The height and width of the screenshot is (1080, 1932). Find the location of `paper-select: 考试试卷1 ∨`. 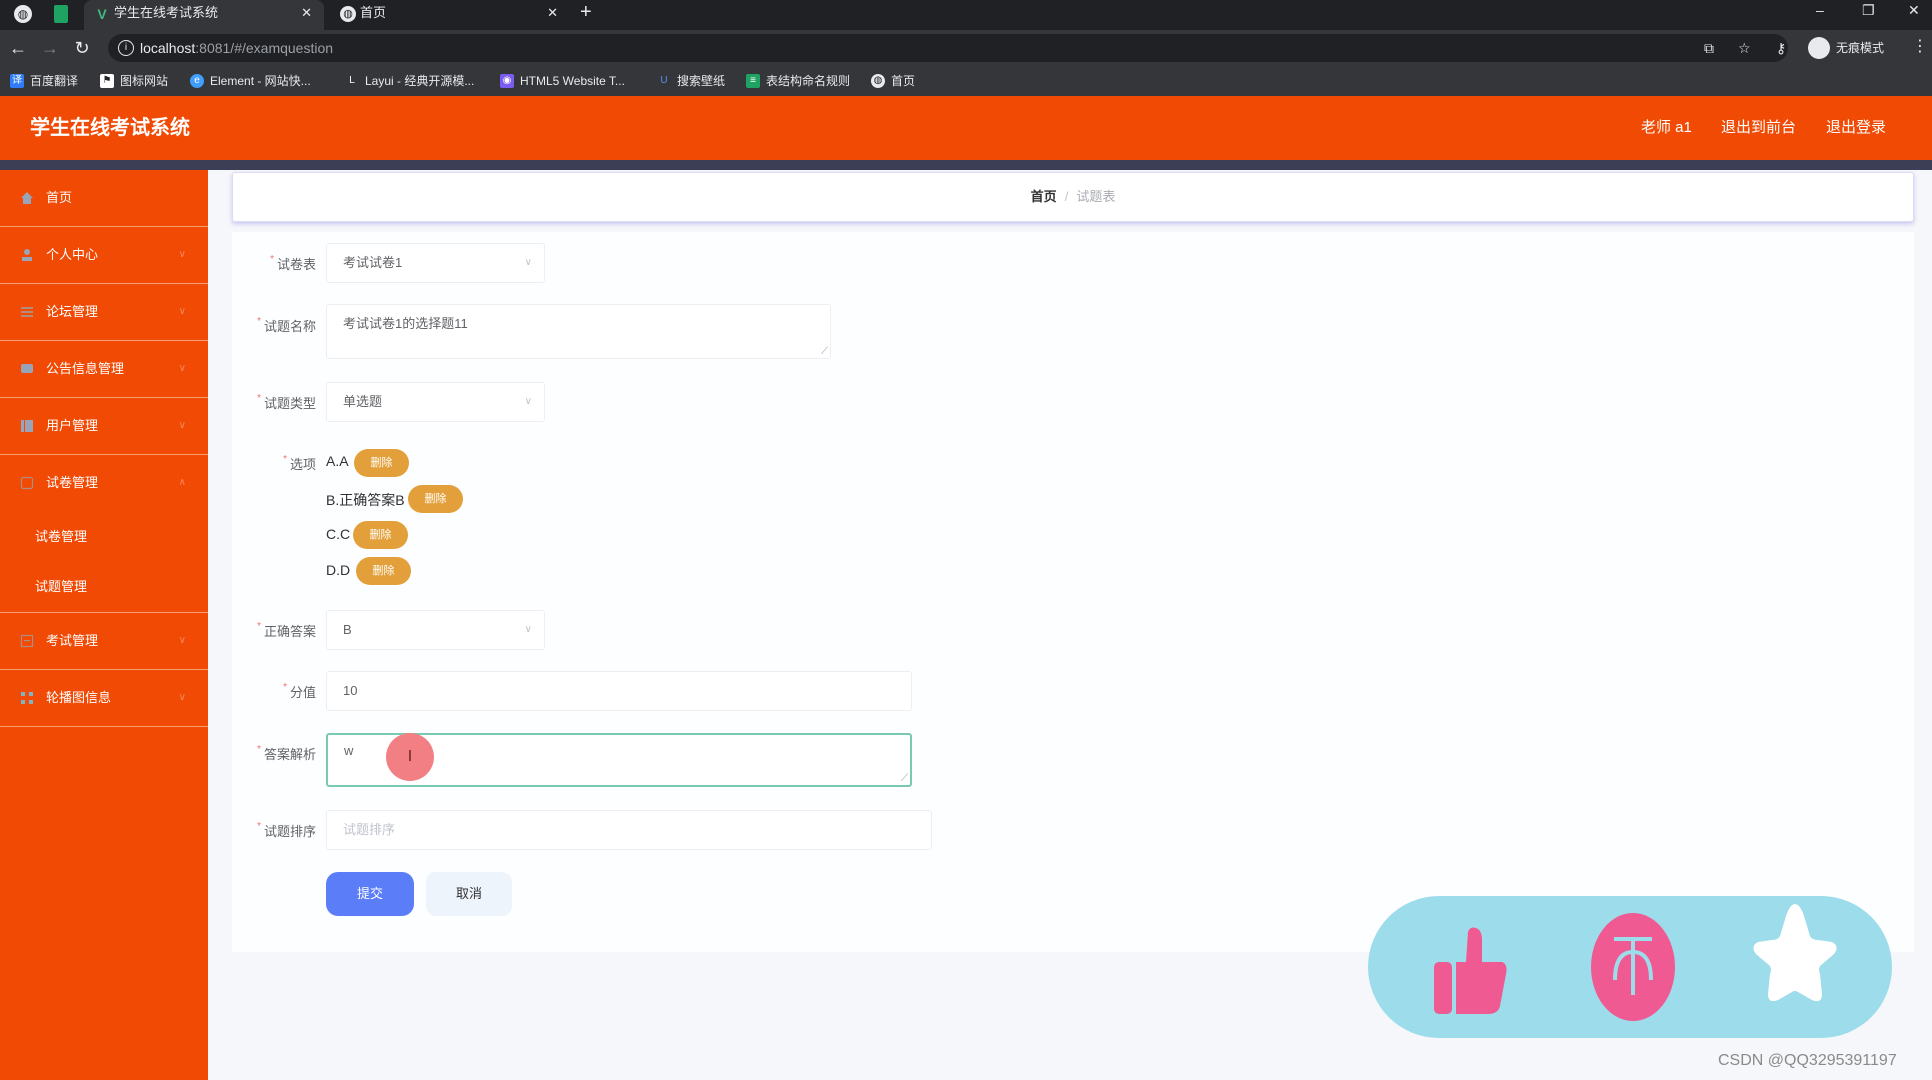

paper-select: 考试试卷1 ∨ is located at coordinates (435, 263).